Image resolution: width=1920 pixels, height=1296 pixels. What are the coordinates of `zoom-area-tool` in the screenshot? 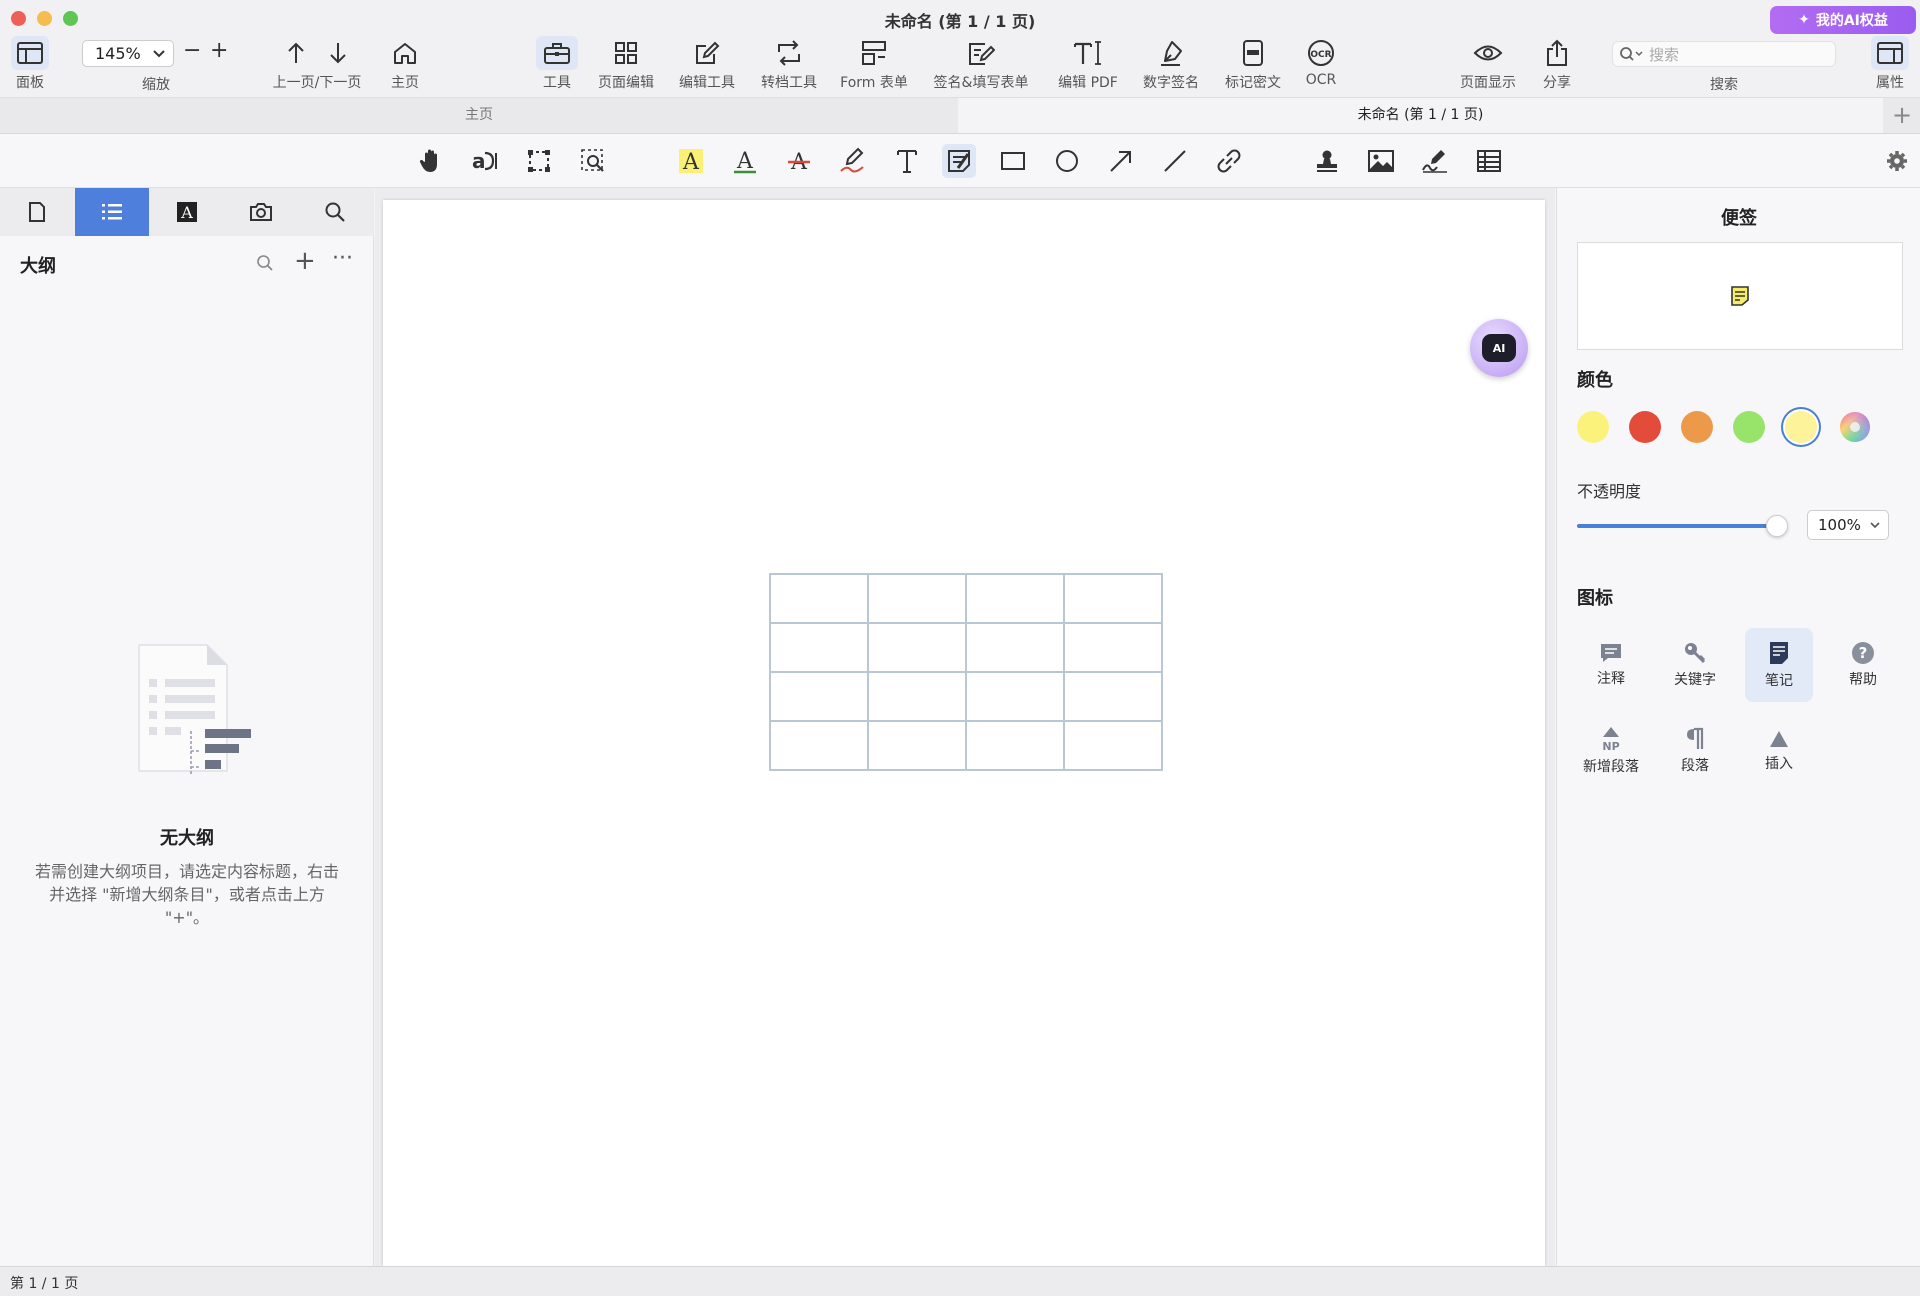 It's located at (593, 161).